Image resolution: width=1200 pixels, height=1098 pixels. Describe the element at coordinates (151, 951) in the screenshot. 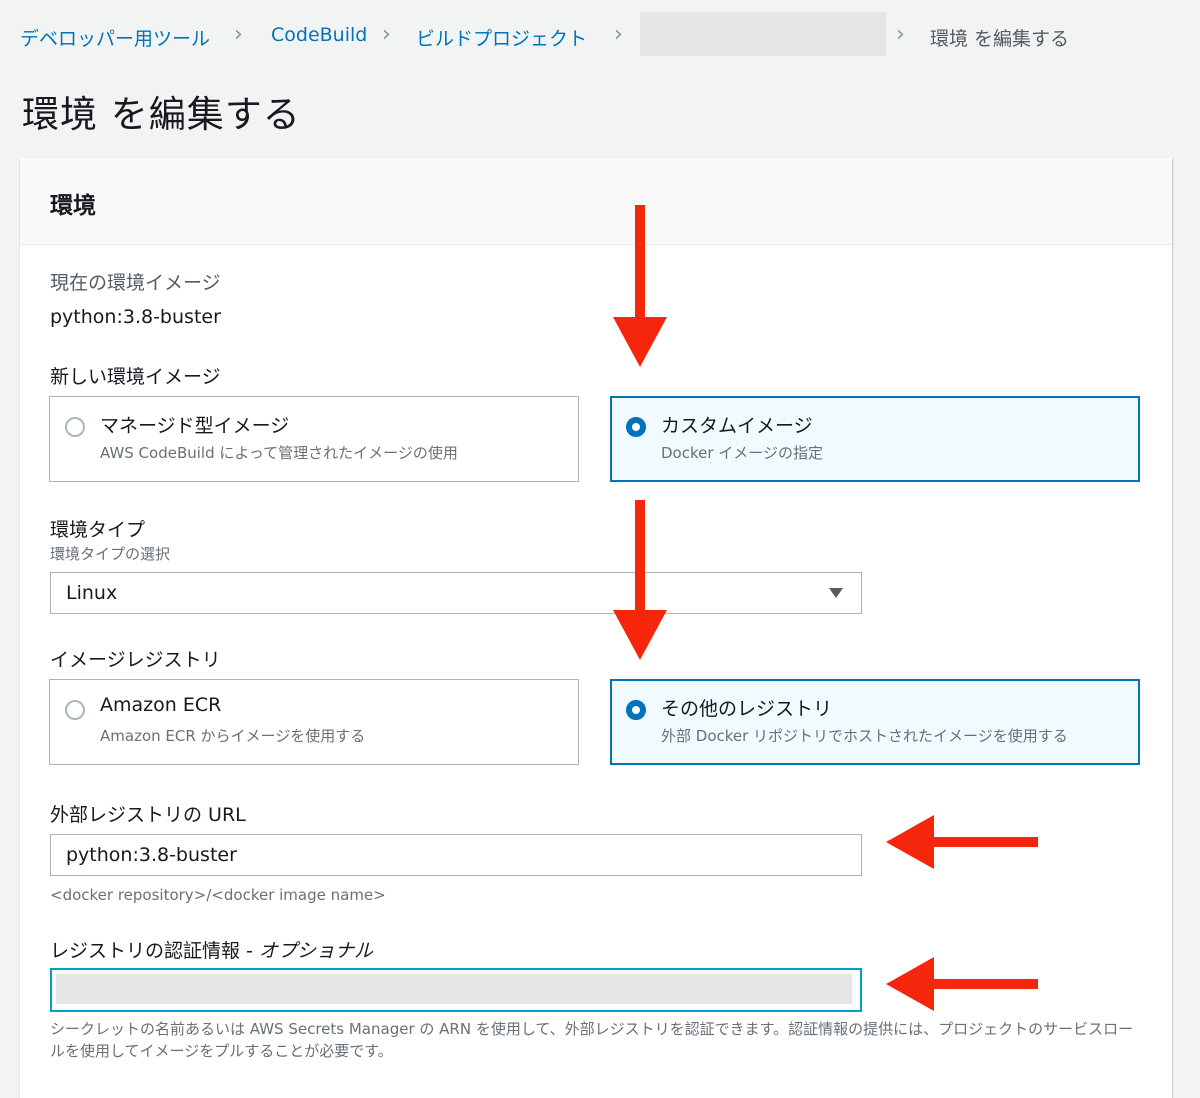

I see `registry-credential-label-text: レジストリの認証情報 -` at that location.